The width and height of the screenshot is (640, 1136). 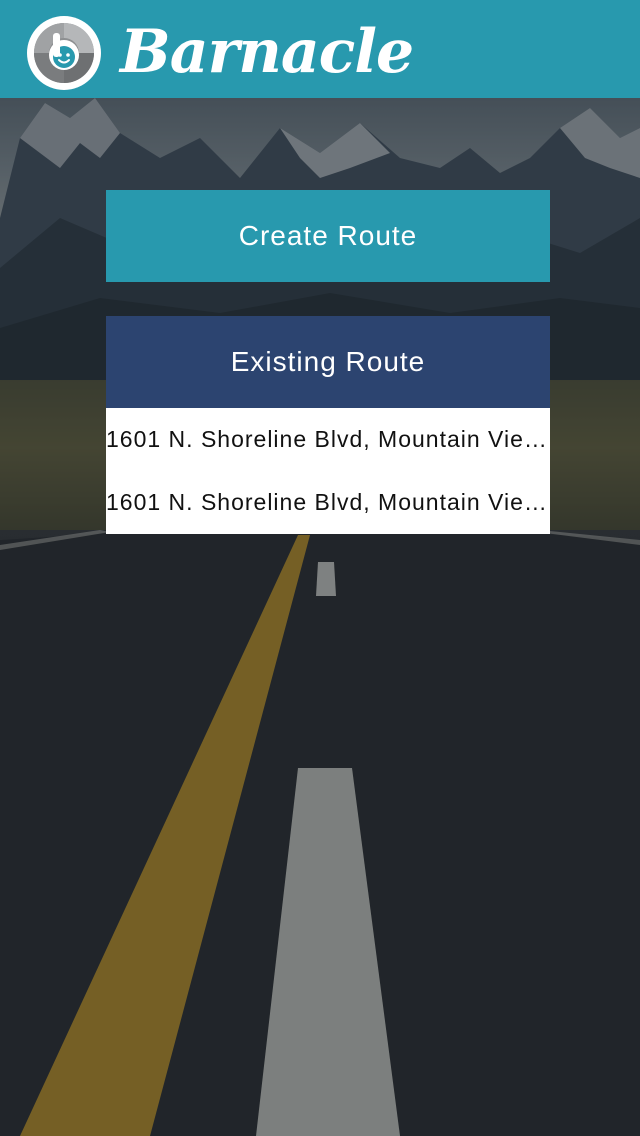 I want to click on barnacle-logo-icon, so click(x=64, y=53).